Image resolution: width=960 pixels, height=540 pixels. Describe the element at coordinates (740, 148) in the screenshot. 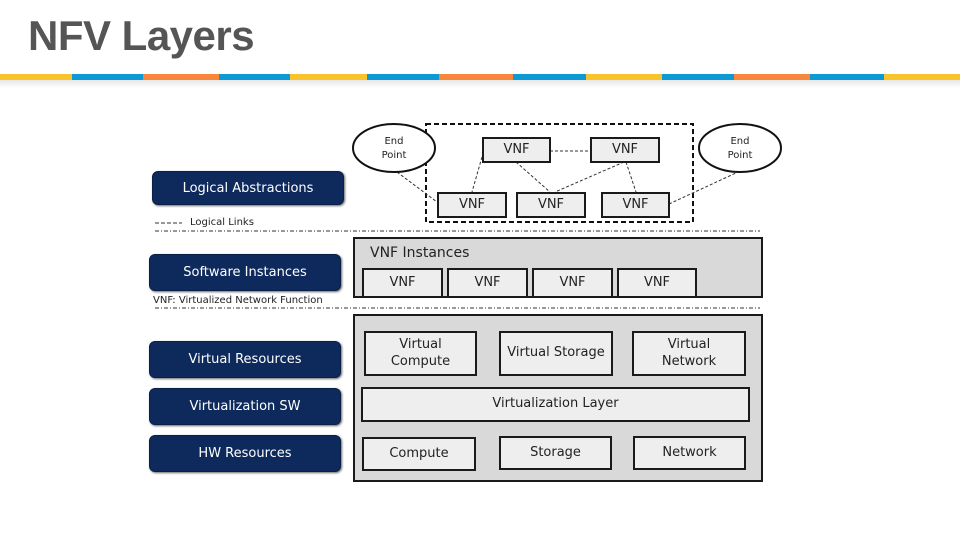

I see `end-point-right-label: End Point` at that location.